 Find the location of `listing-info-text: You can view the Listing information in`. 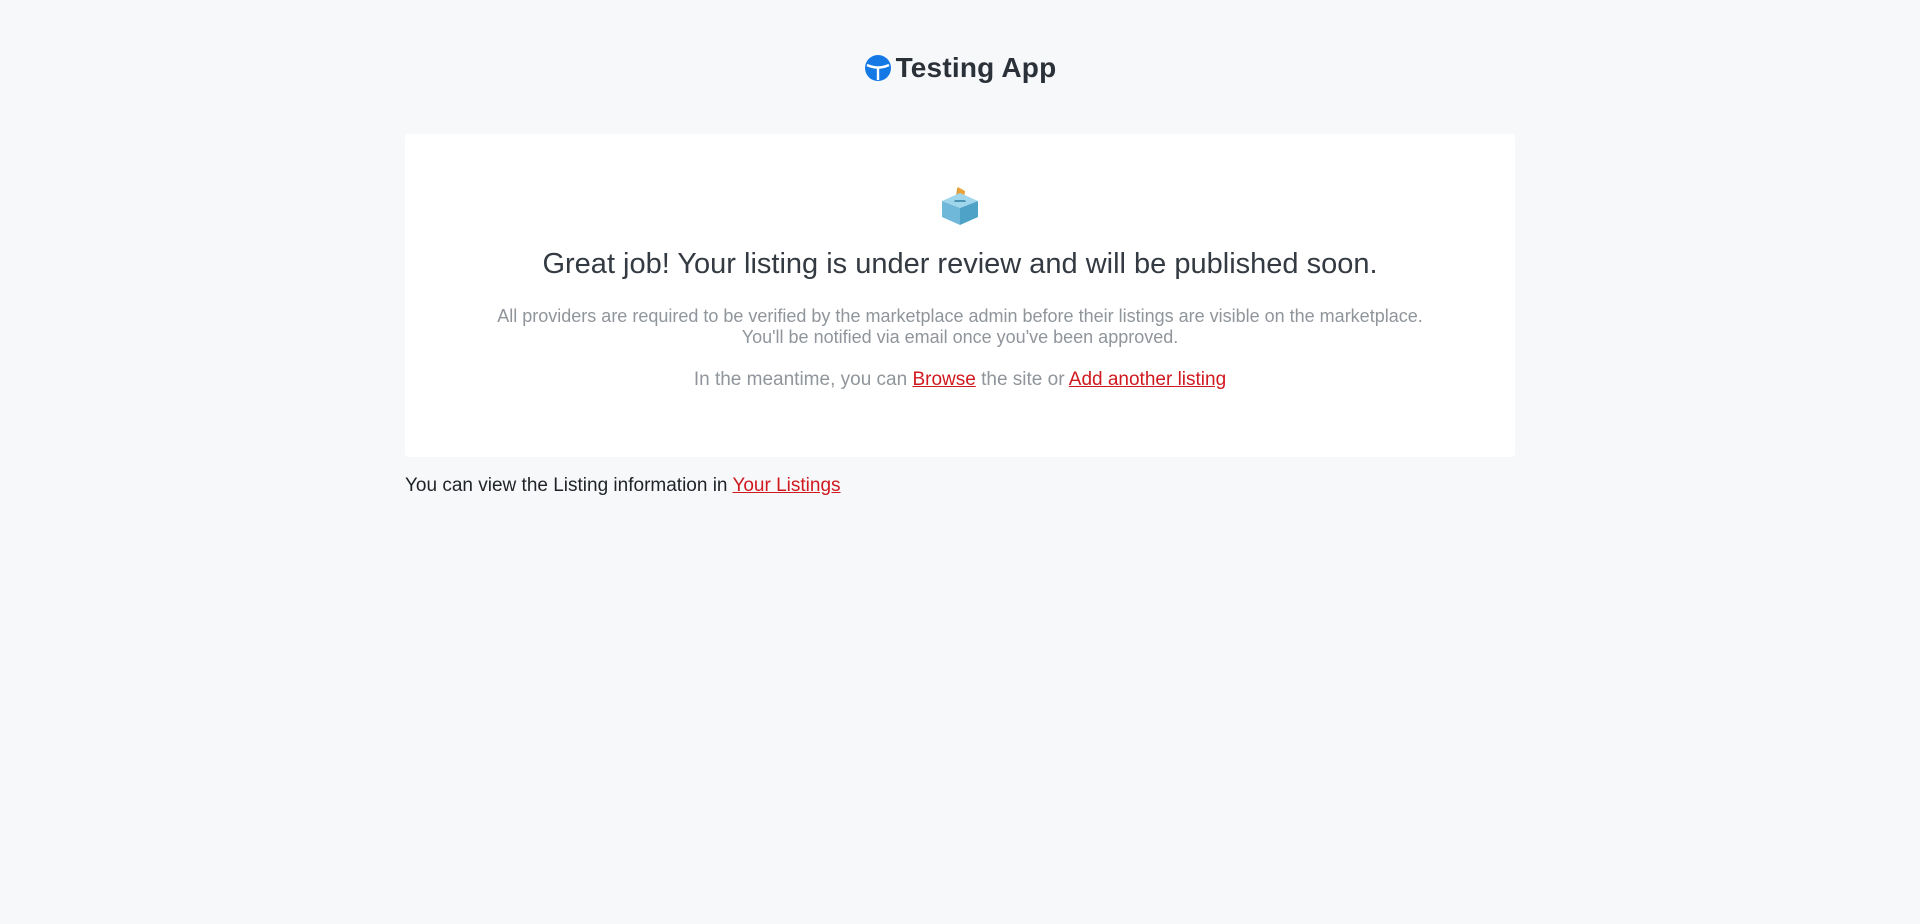

listing-info-text: You can view the Listing information in is located at coordinates (566, 485).